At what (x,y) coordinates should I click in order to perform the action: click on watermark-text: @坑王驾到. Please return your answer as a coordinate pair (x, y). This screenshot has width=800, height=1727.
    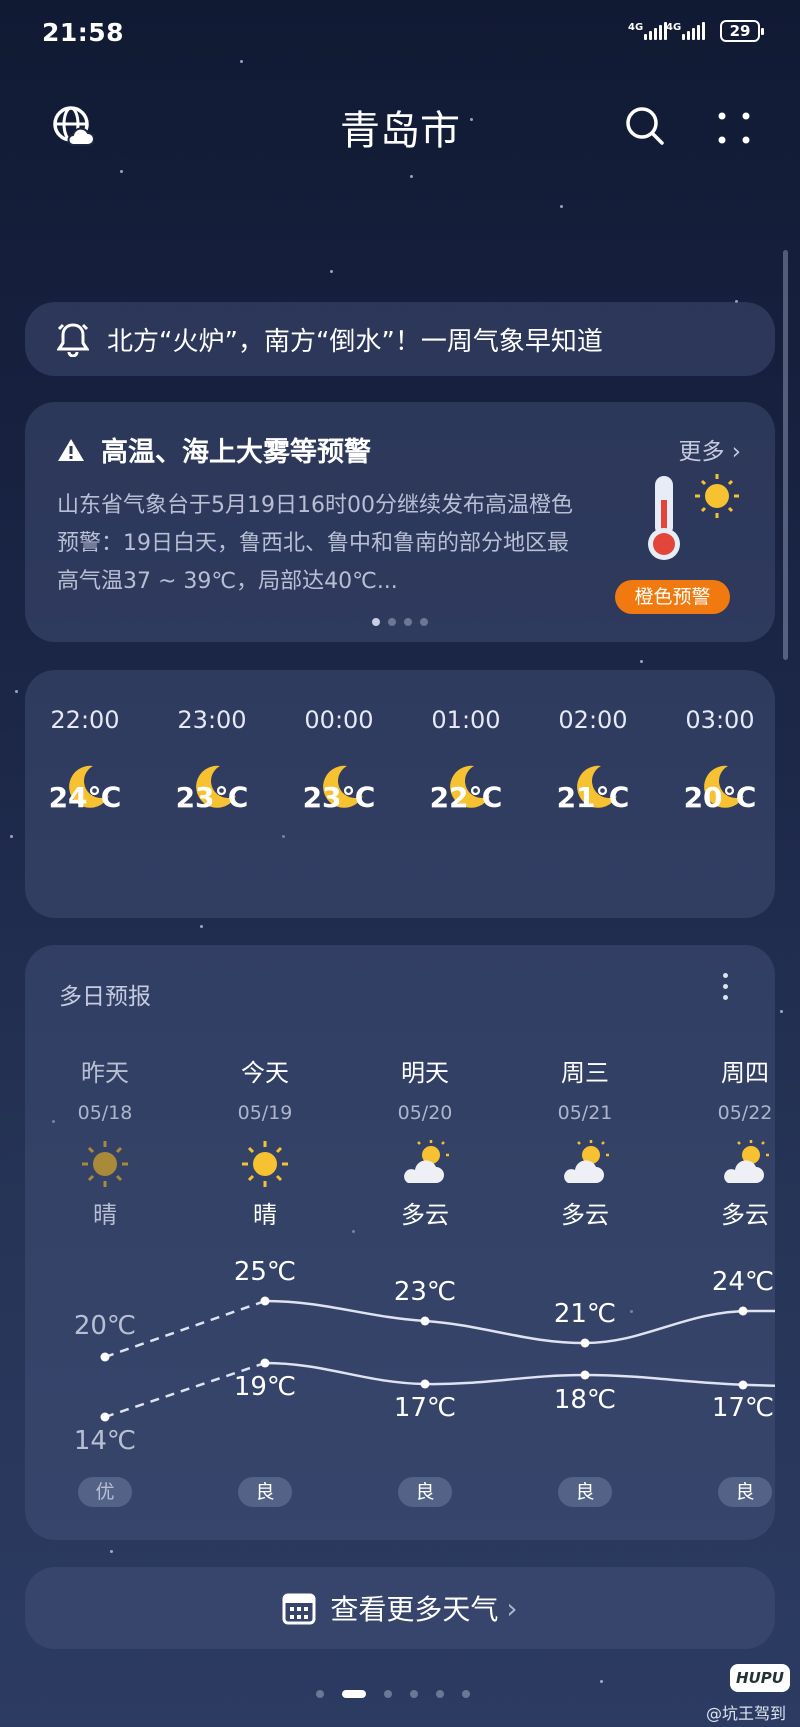
    Looking at the image, I should click on (746, 1713).